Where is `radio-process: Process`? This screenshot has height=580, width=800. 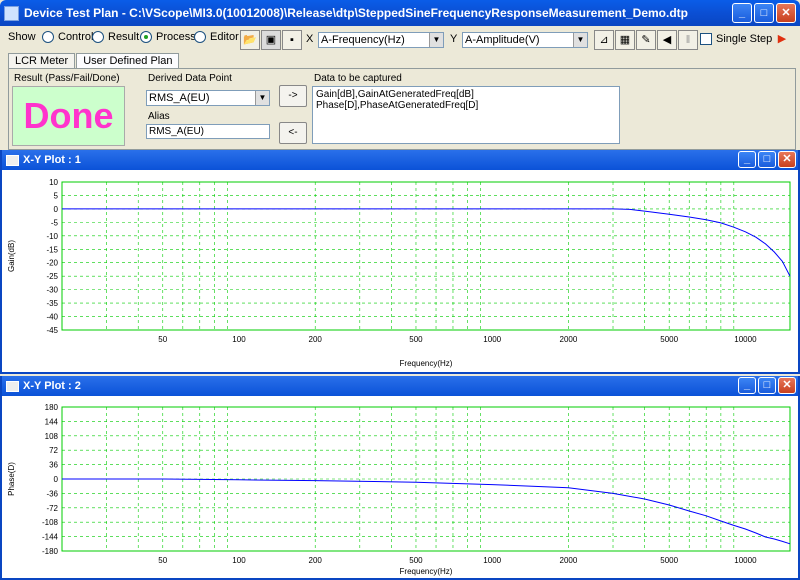
radio-process: Process is located at coordinates (168, 37).